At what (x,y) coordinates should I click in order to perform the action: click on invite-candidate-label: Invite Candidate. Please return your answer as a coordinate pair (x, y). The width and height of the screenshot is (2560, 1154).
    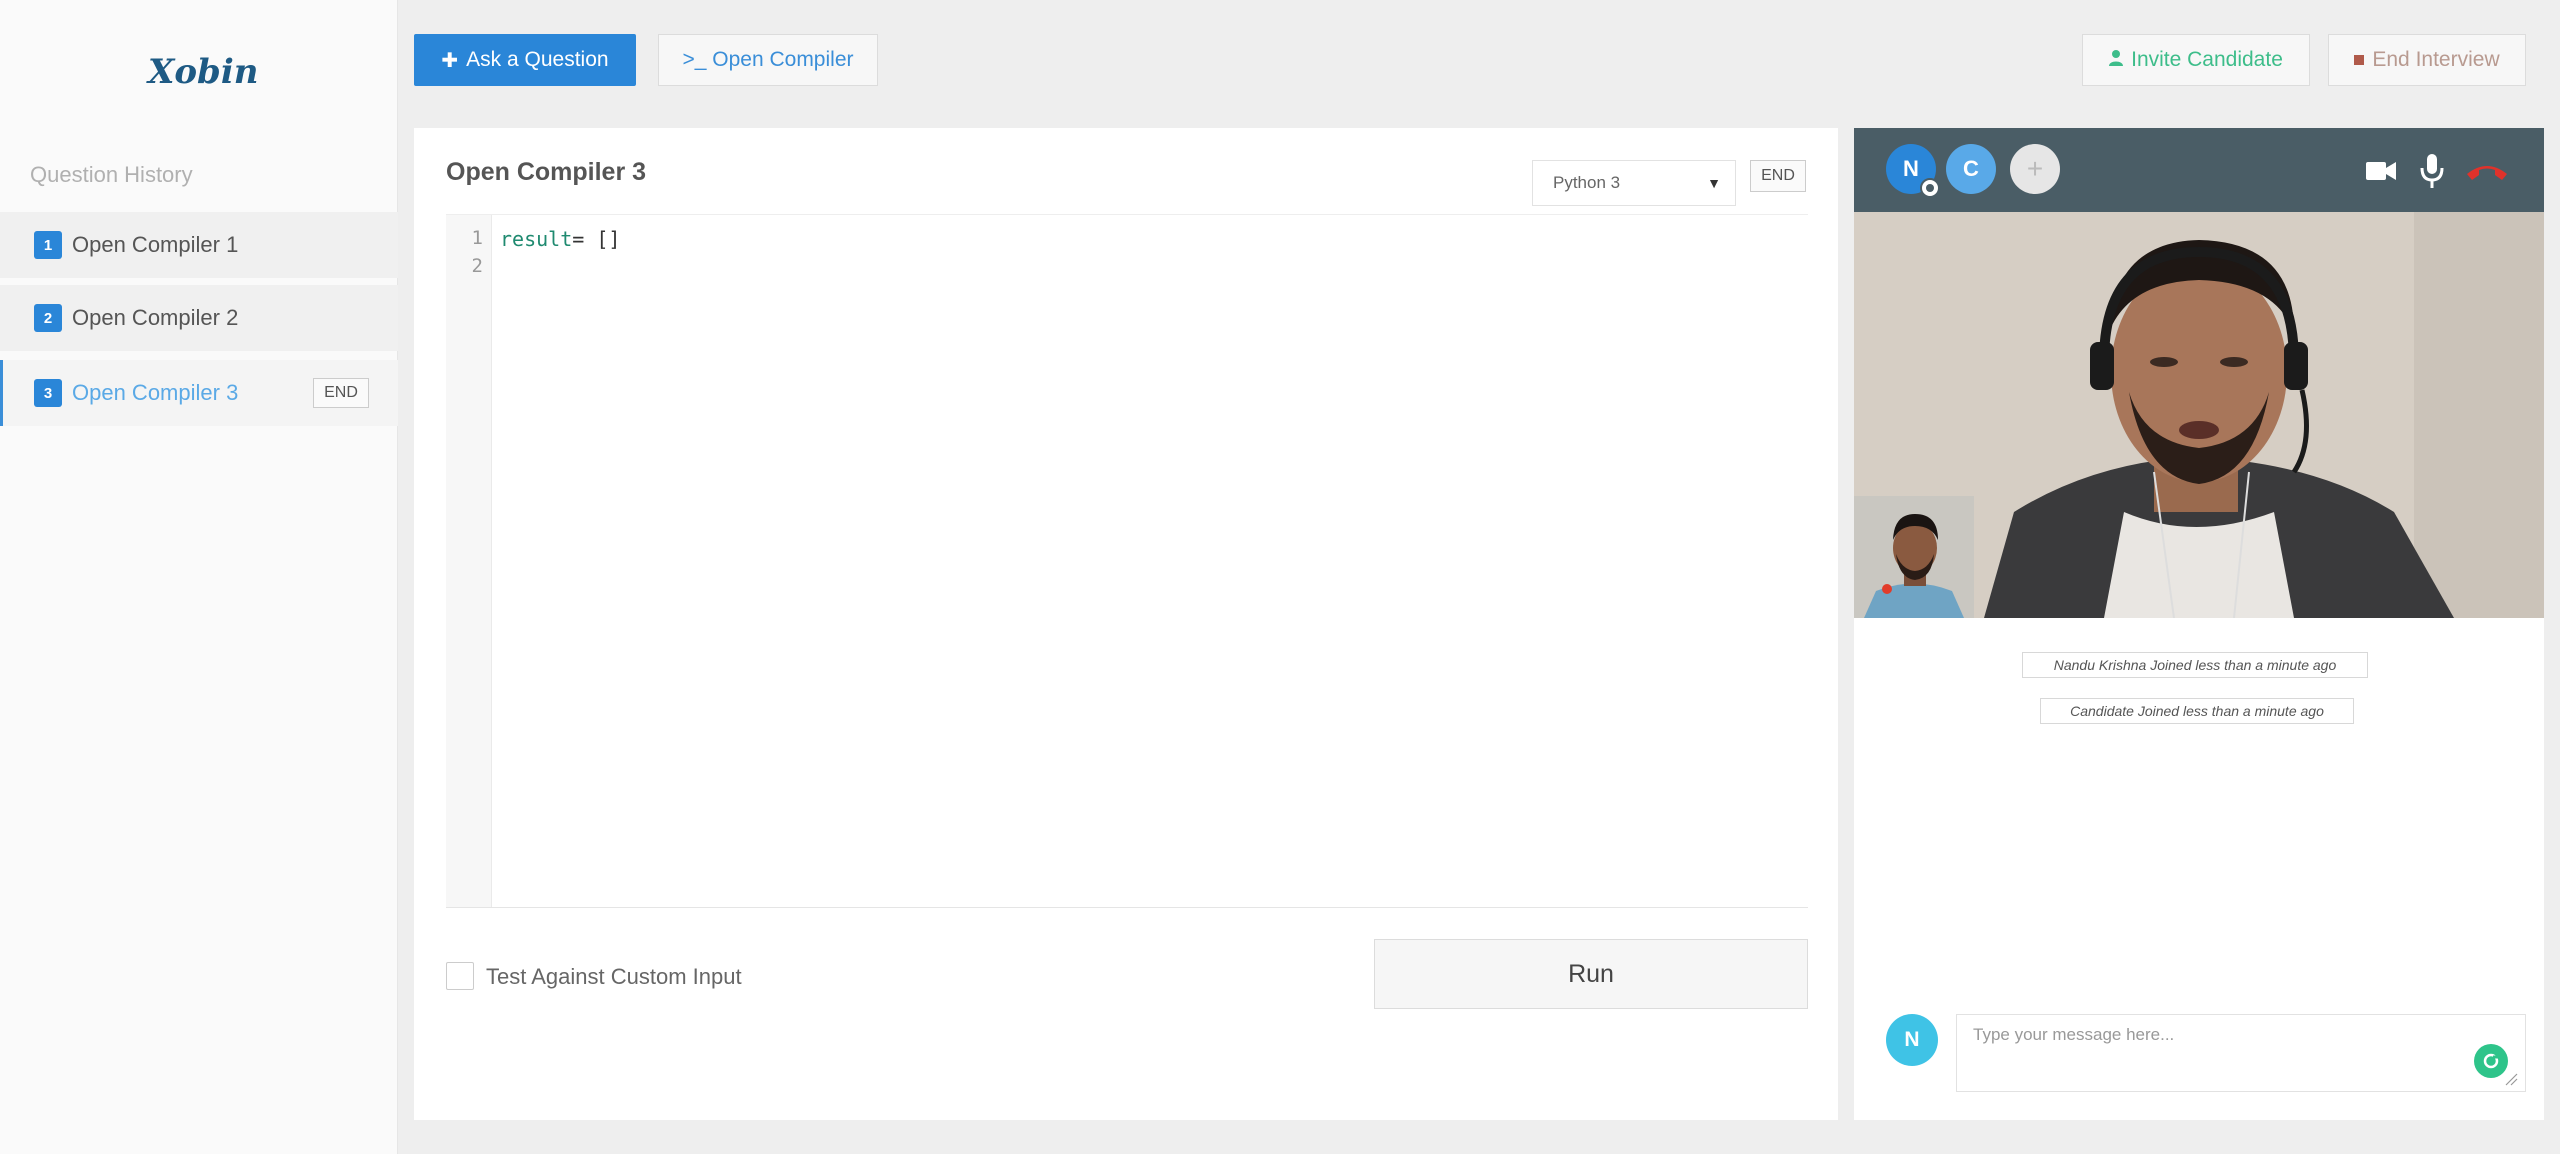
    Looking at the image, I should click on (2207, 59).